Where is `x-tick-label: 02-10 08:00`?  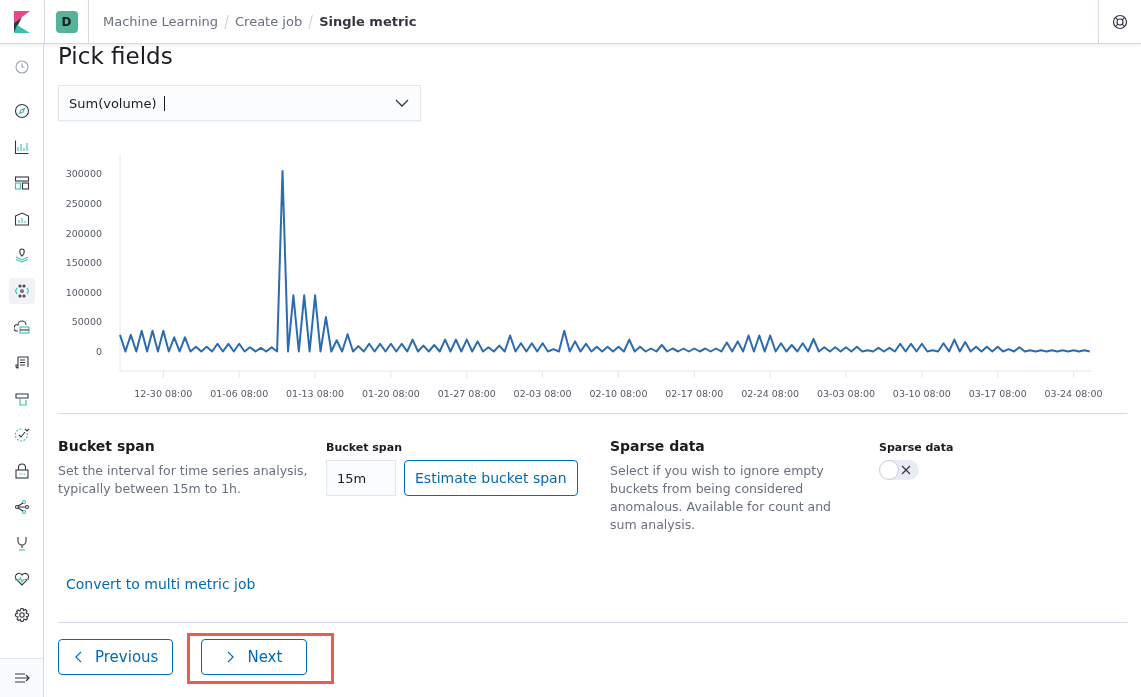 x-tick-label: 02-10 08:00 is located at coordinates (618, 393).